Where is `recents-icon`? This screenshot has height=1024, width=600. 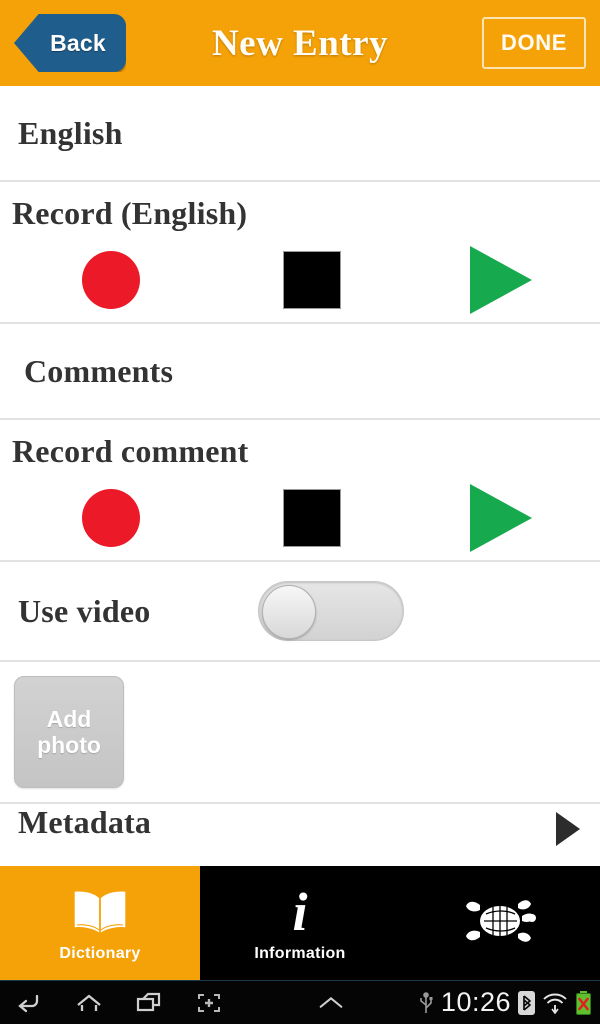
recents-icon is located at coordinates (149, 1003).